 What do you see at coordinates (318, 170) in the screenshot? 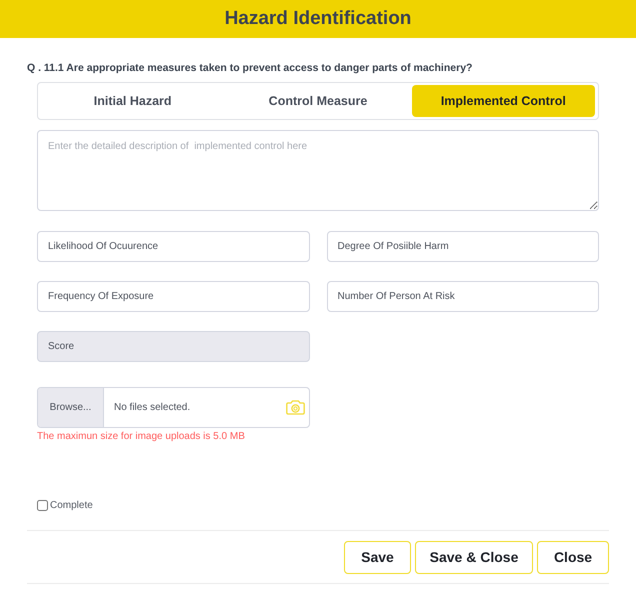
I see `description-field: Enter the detailed description of implemented control here` at bounding box center [318, 170].